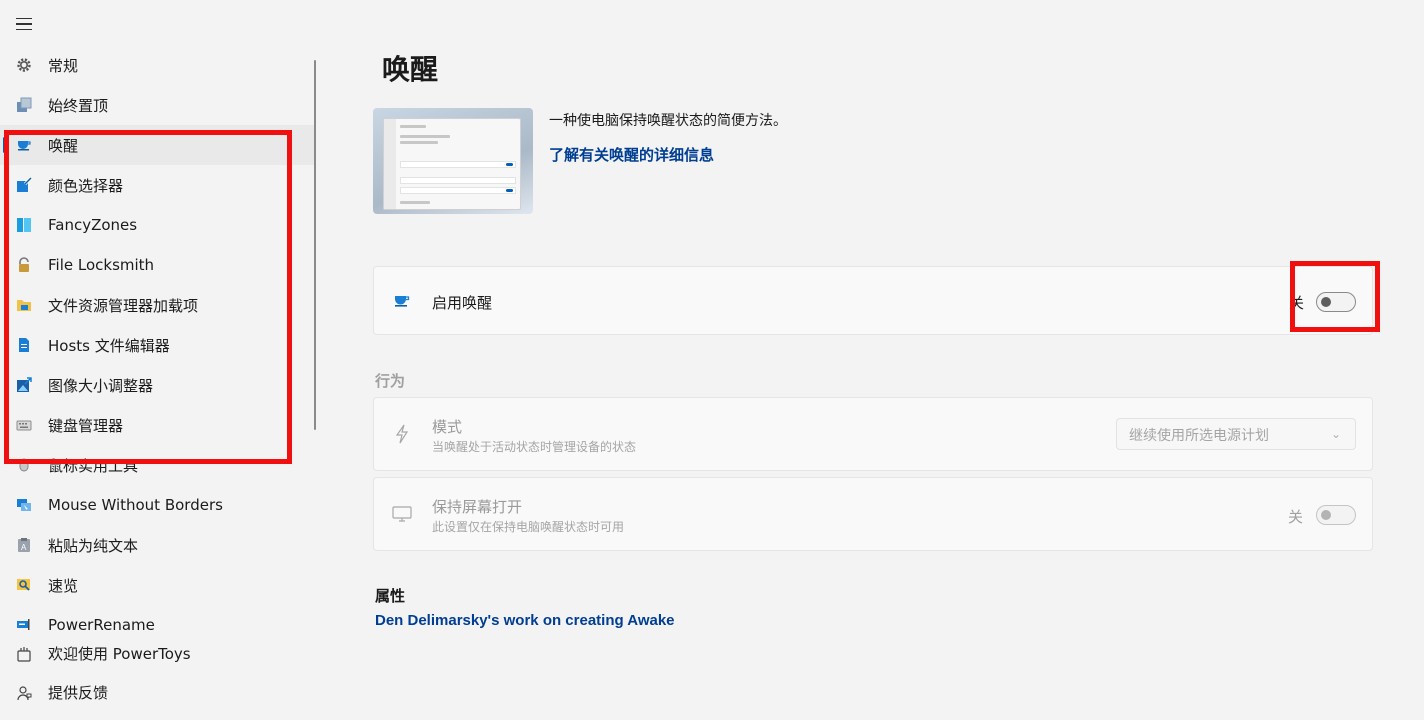 The image size is (1424, 720). Describe the element at coordinates (135, 505) in the screenshot. I see `sidebar-item-label: Mouse Without Borders` at that location.